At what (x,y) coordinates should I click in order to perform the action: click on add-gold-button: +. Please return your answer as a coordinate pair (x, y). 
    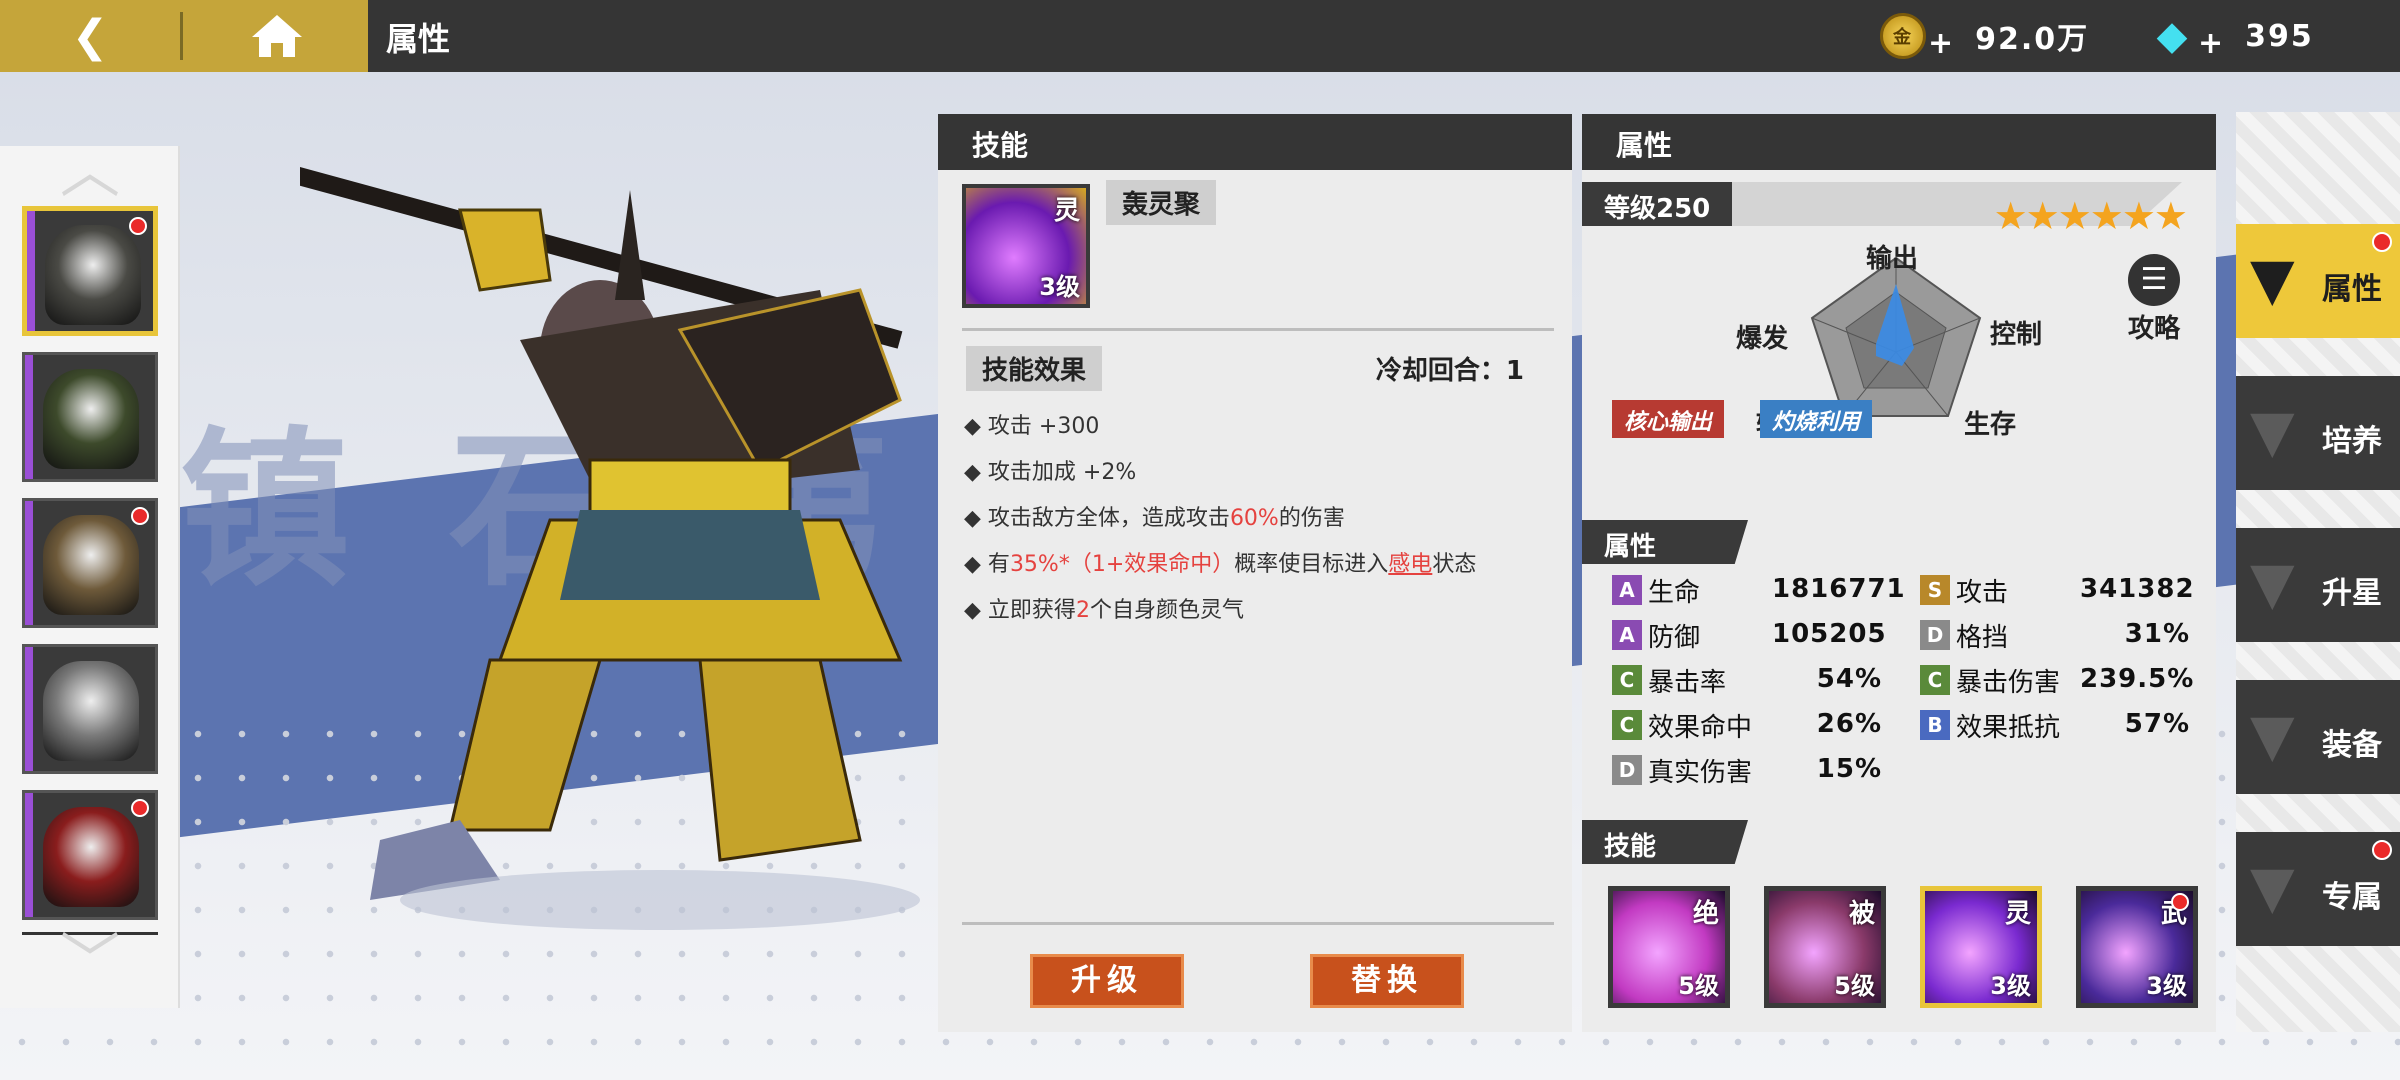
    Looking at the image, I should click on (1941, 43).